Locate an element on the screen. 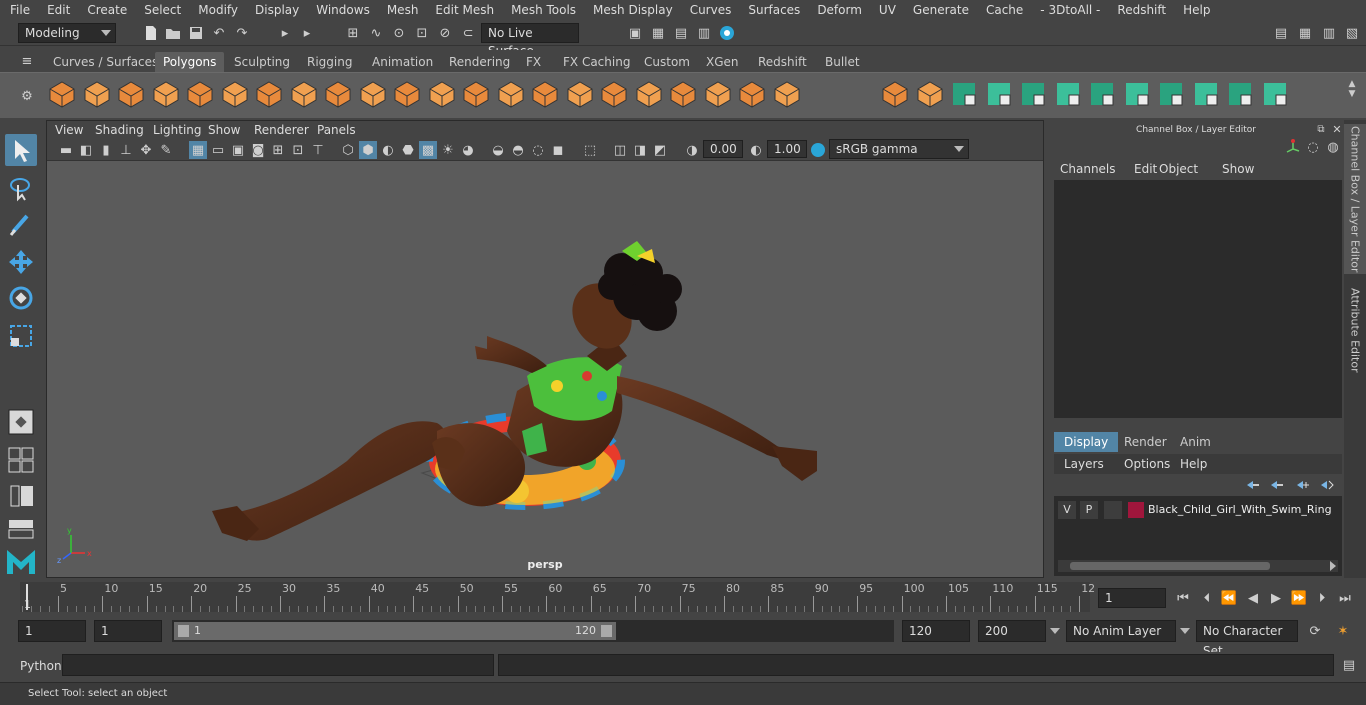 Image resolution: width=1366 pixels, height=705 pixels. animation-end-field: 200 is located at coordinates (1012, 631).